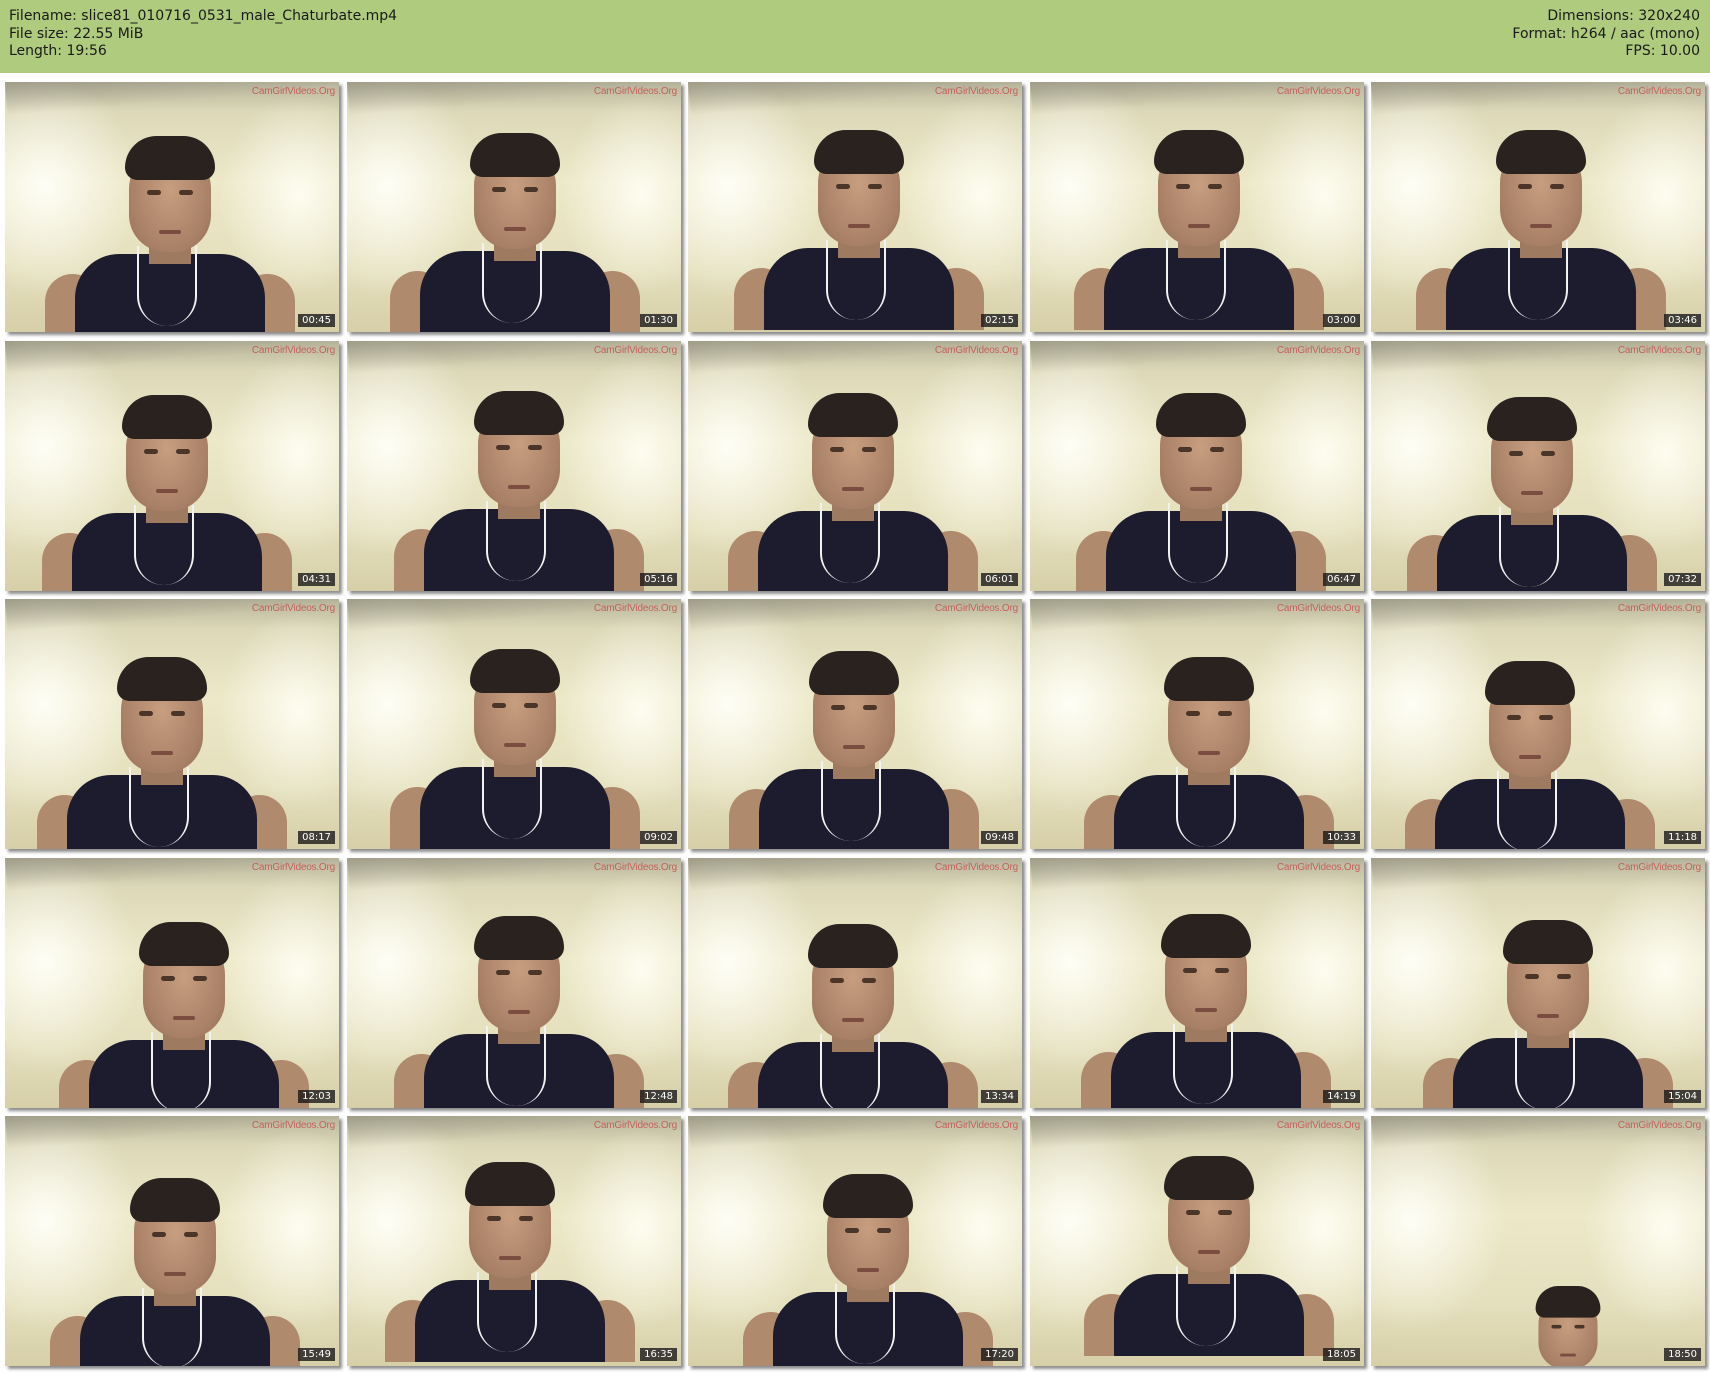  I want to click on timestamp-label: 10:33, so click(1341, 837).